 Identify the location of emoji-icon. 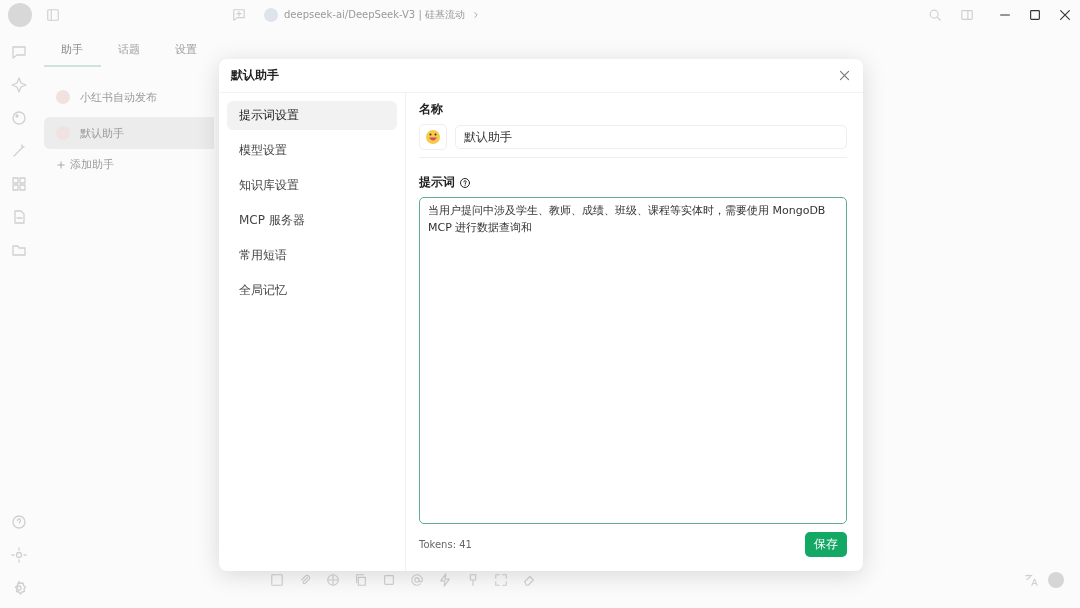
(433, 137).